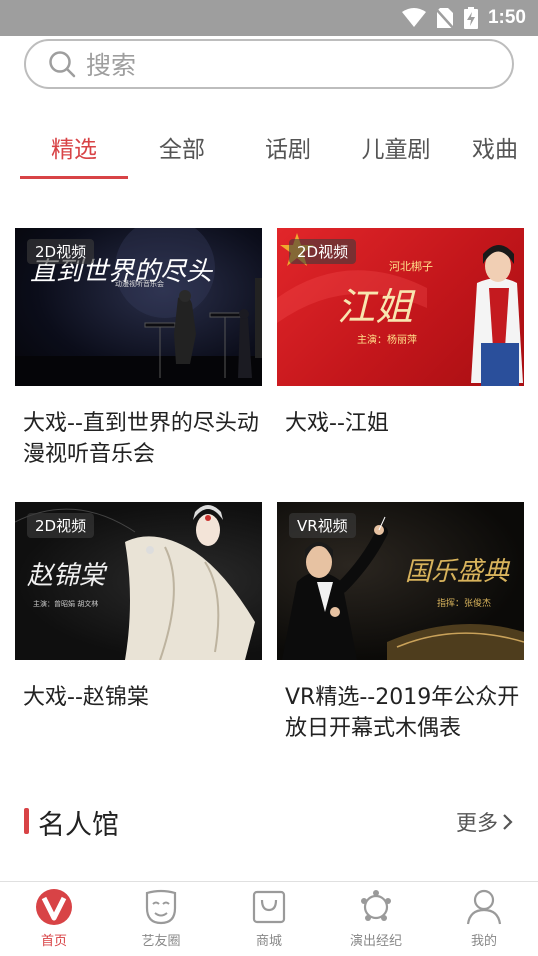  I want to click on thumb-title: 江姐, so click(376, 307).